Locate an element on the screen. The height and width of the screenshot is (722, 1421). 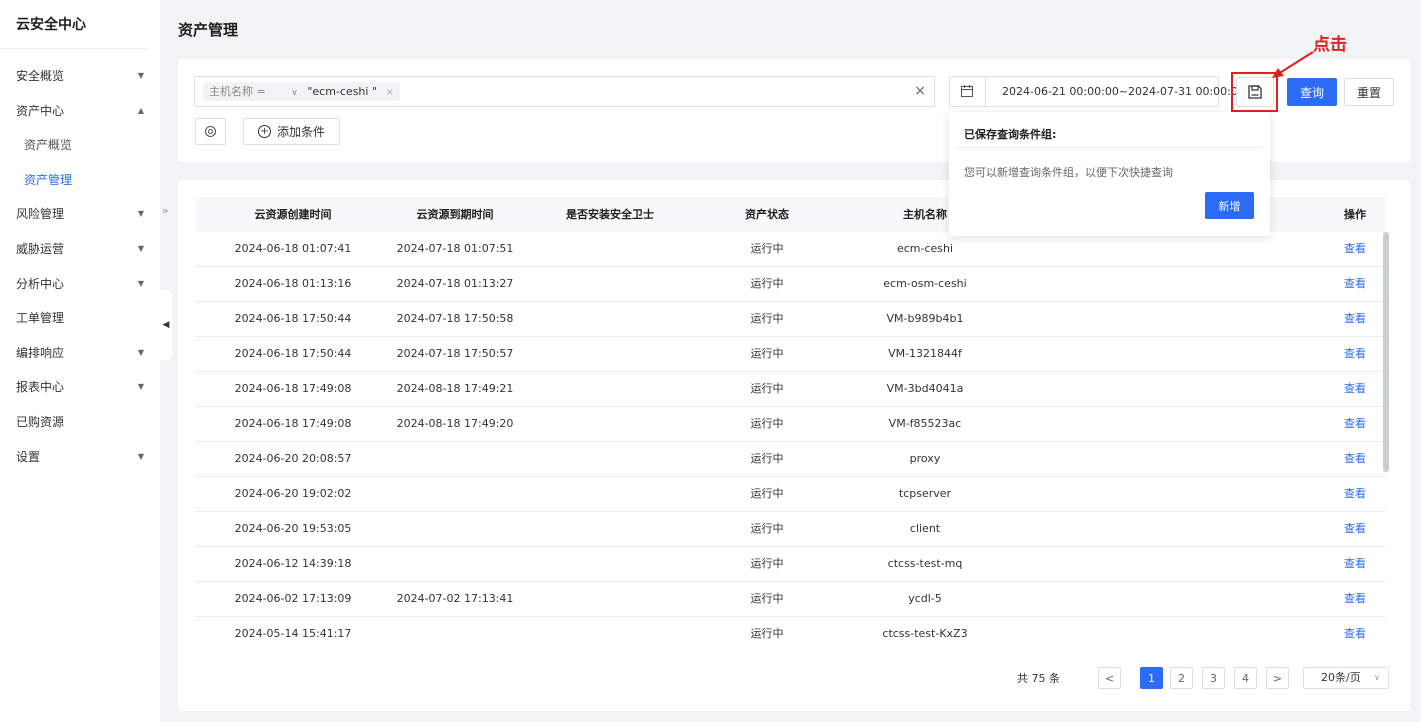
filter-tag-value: "ecm-ceshi " is located at coordinates (342, 91).